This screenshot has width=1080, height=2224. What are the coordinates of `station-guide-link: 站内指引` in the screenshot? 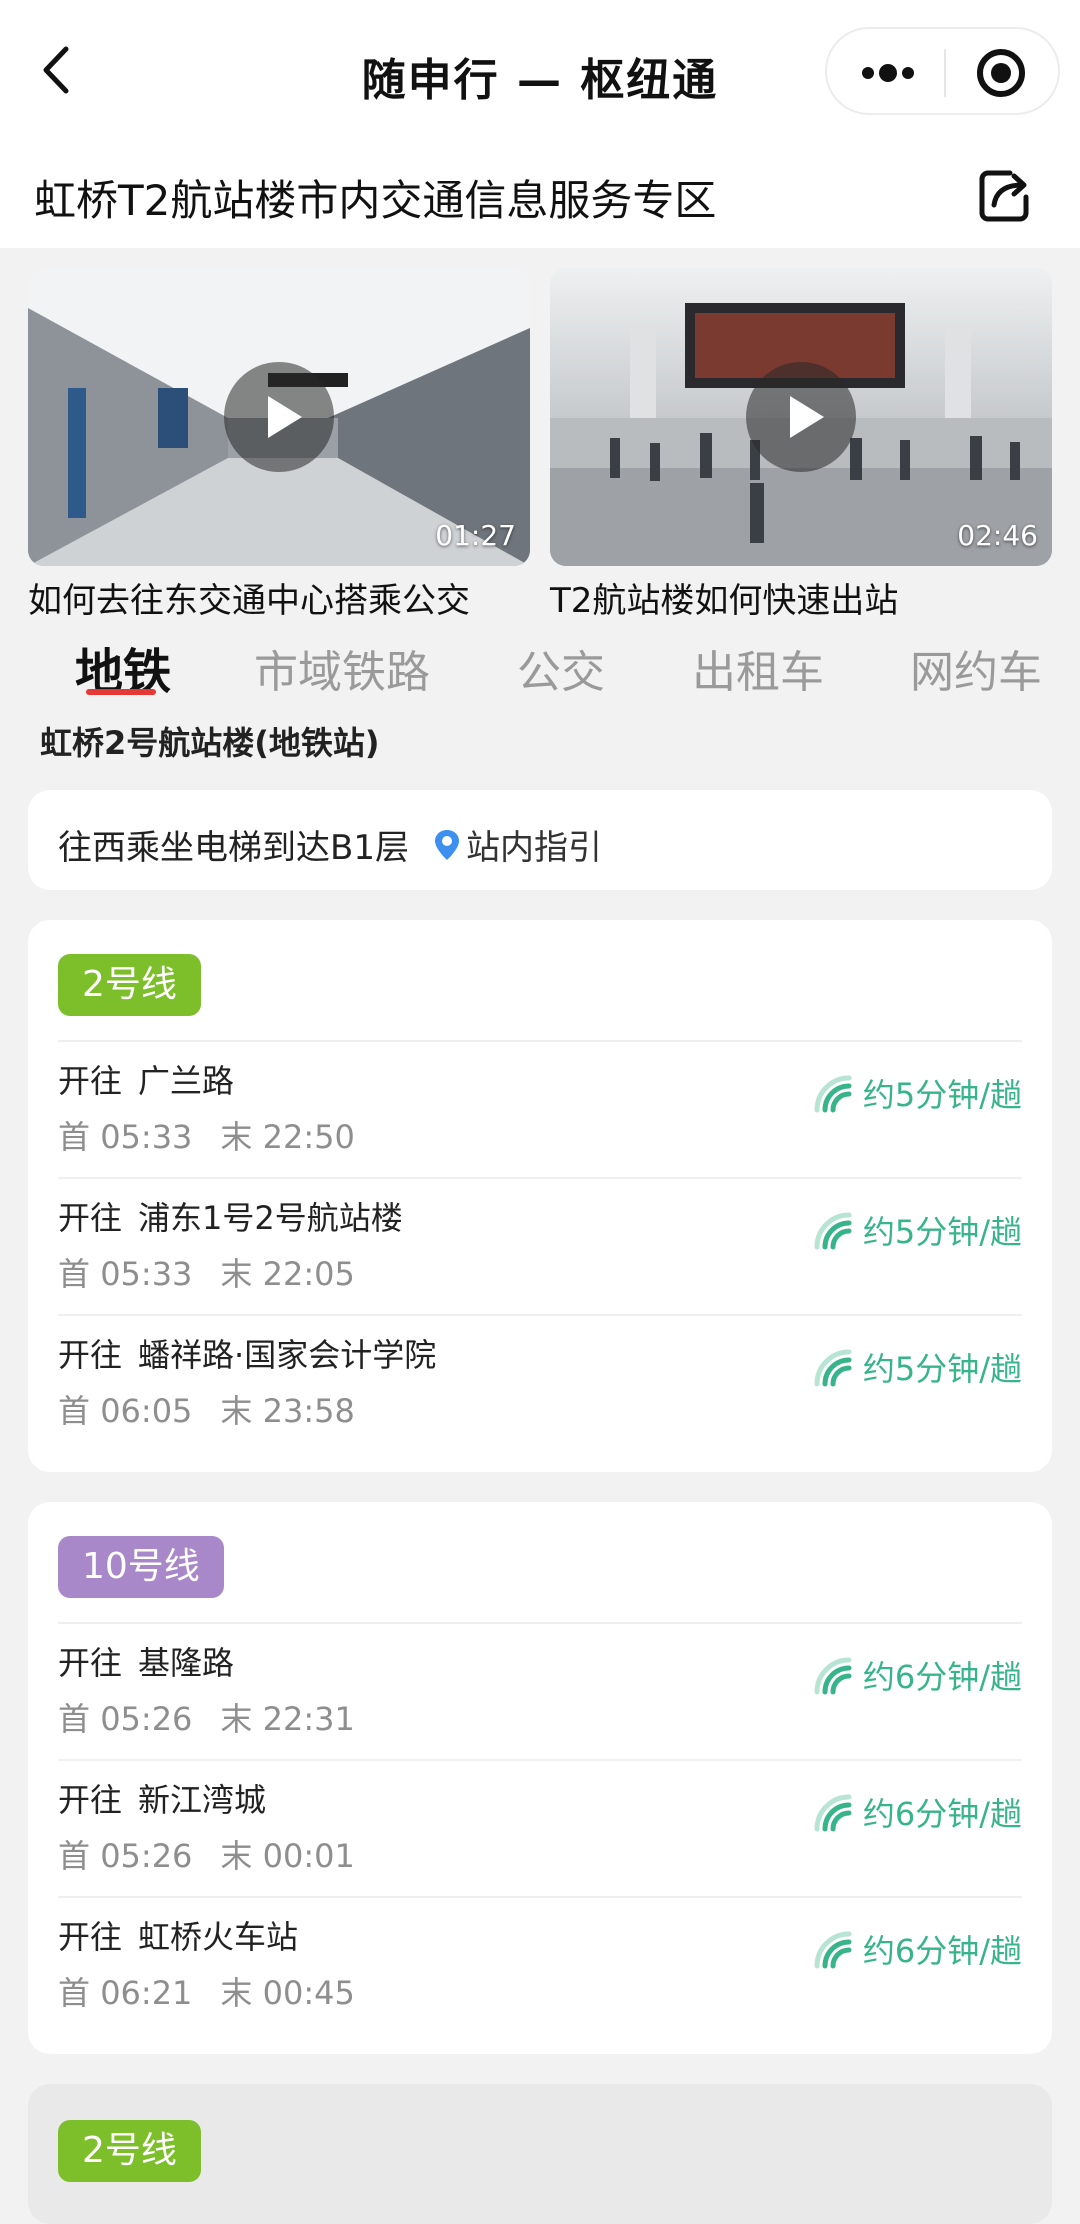 It's located at (517, 844).